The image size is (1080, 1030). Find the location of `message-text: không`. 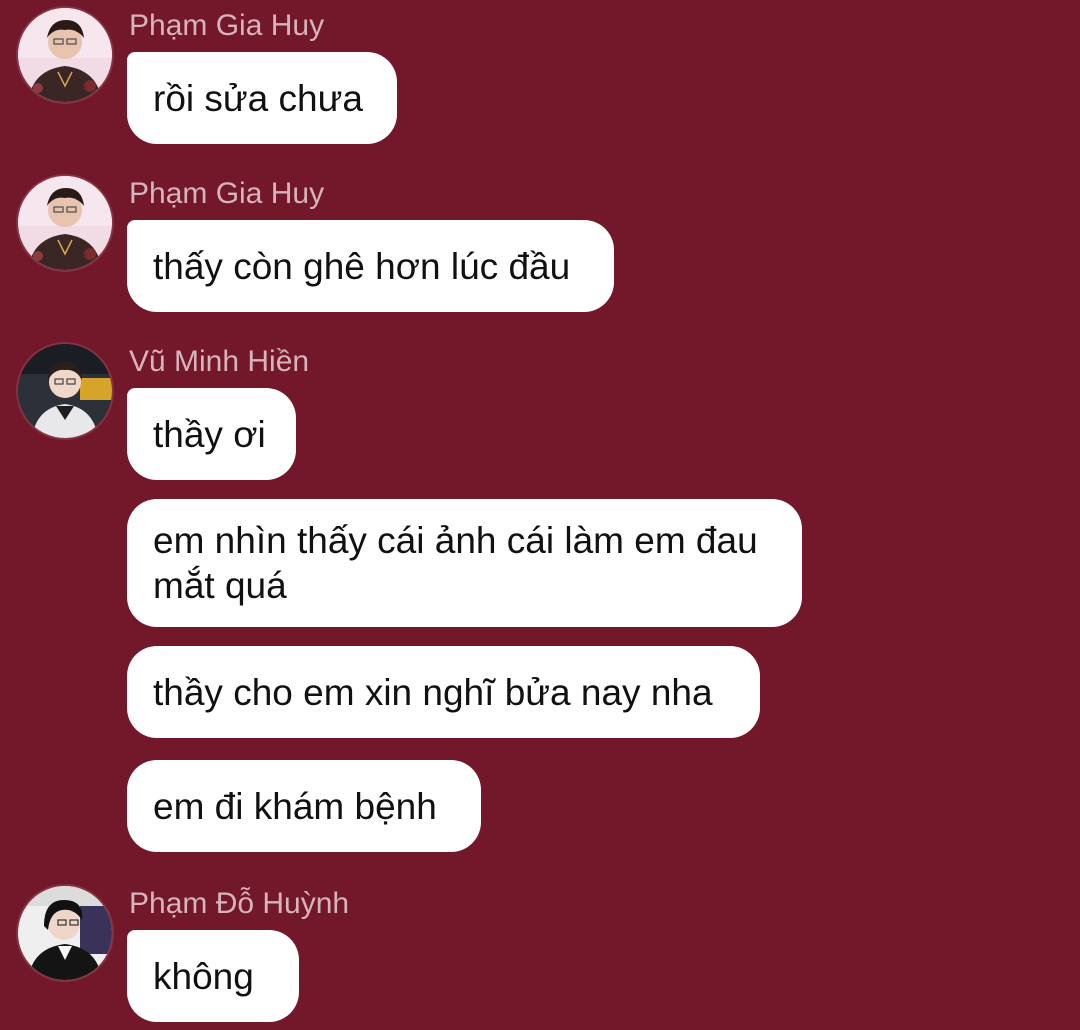

message-text: không is located at coordinates (203, 976).